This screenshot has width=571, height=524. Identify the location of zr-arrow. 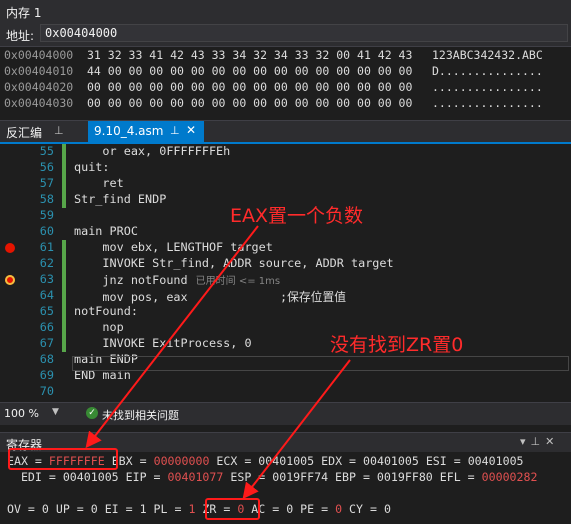
(296, 429).